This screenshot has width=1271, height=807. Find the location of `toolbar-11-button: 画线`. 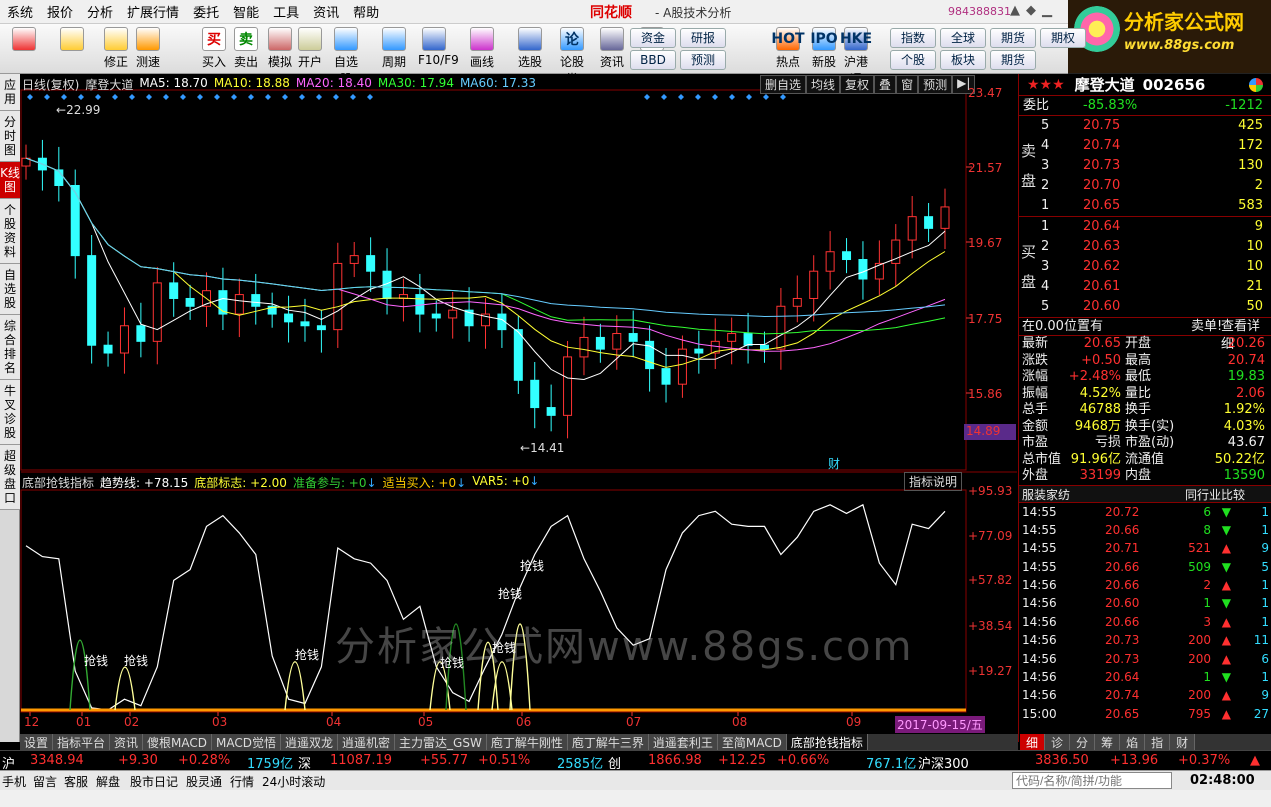

toolbar-11-button: 画线 is located at coordinates (482, 48).